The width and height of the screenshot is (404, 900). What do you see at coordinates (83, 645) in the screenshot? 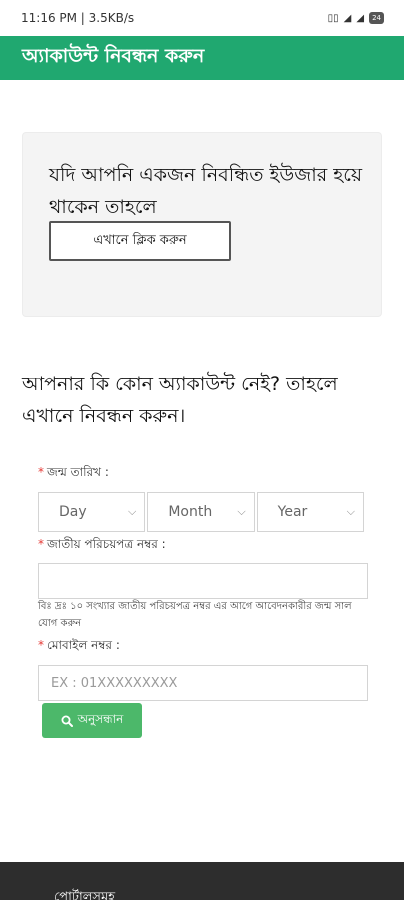
I see `mobile-label-text: মোবাইল নম্বর :` at bounding box center [83, 645].